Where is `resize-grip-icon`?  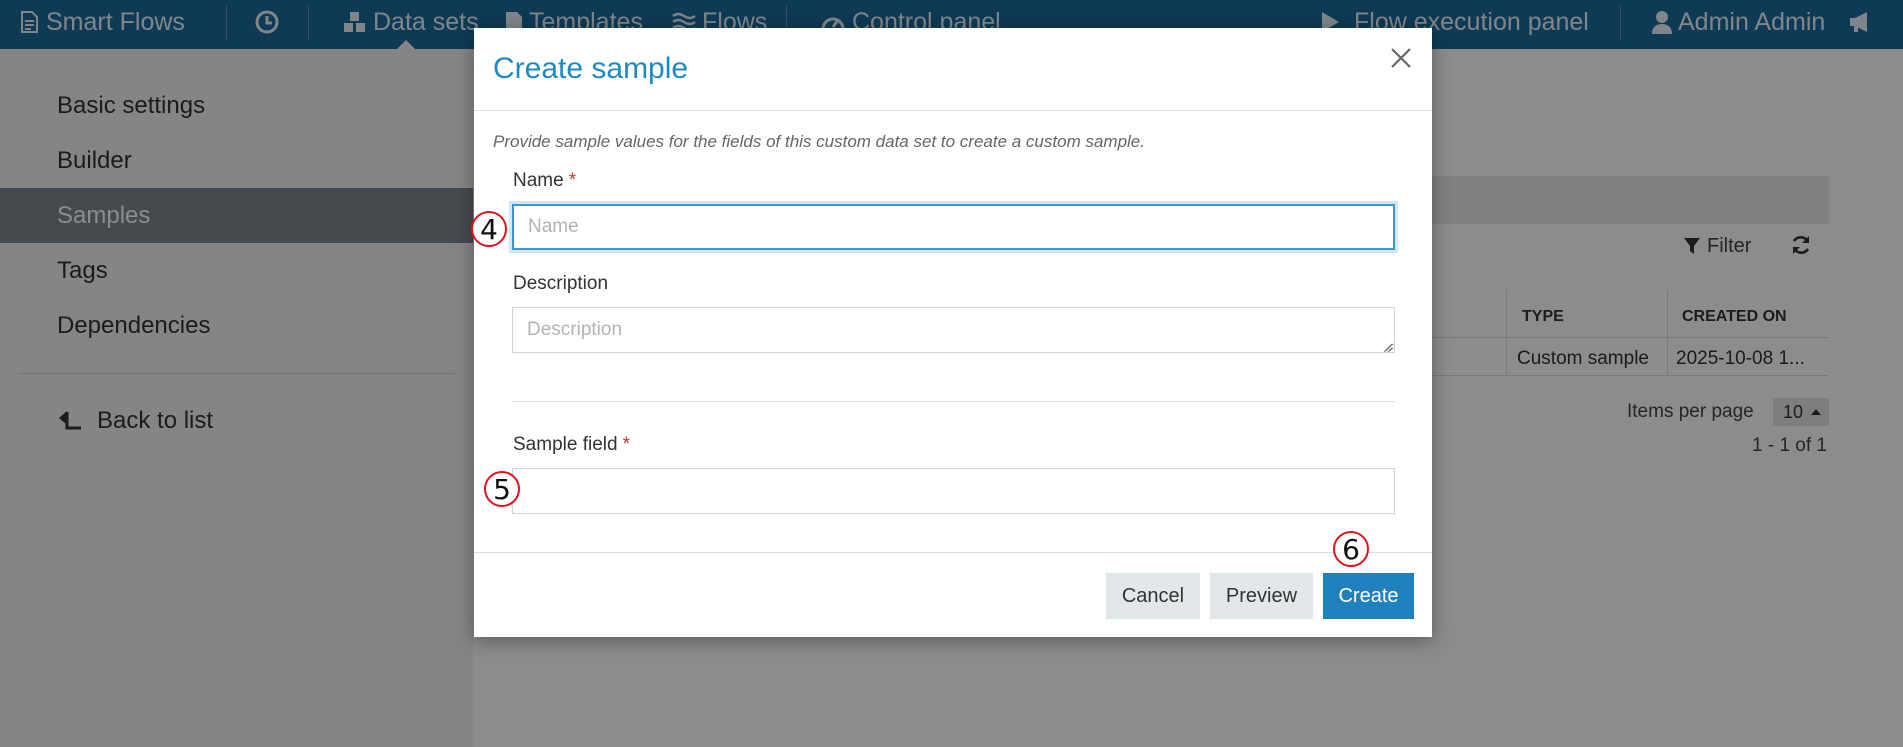
resize-grip-icon is located at coordinates (1387, 347).